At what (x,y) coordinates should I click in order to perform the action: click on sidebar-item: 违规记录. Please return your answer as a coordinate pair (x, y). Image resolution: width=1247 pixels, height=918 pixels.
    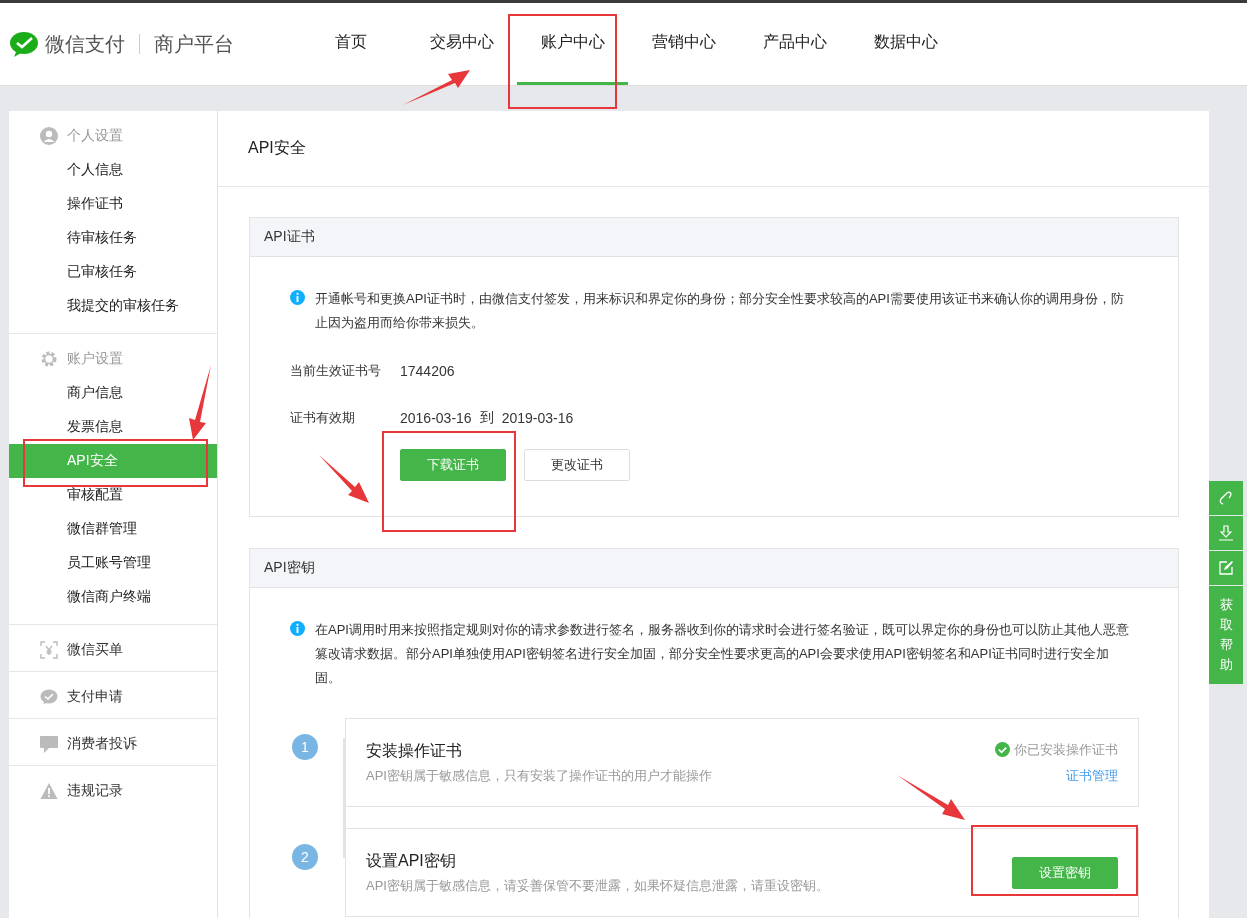
    Looking at the image, I should click on (95, 791).